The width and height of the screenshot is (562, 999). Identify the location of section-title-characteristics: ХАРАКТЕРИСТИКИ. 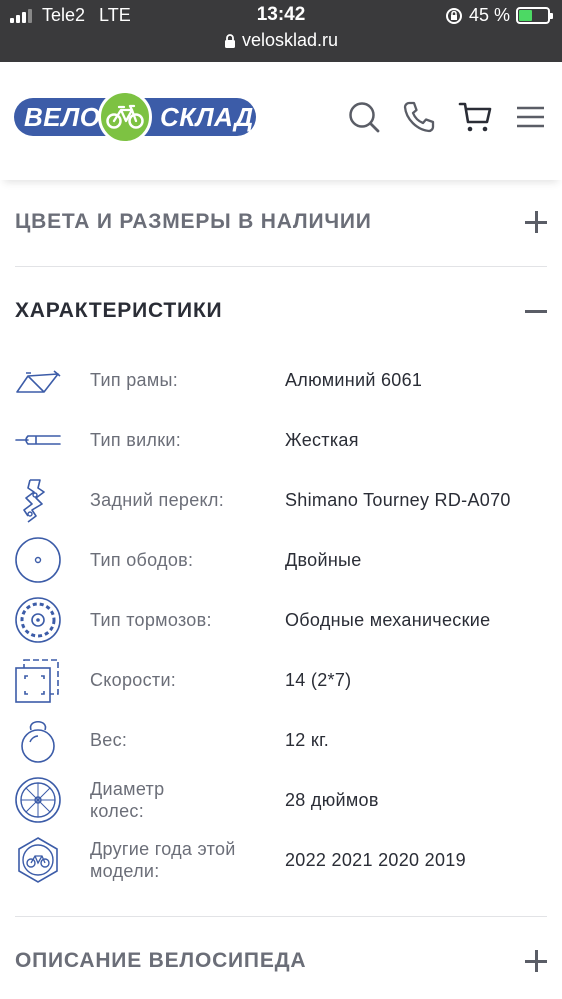
(119, 310).